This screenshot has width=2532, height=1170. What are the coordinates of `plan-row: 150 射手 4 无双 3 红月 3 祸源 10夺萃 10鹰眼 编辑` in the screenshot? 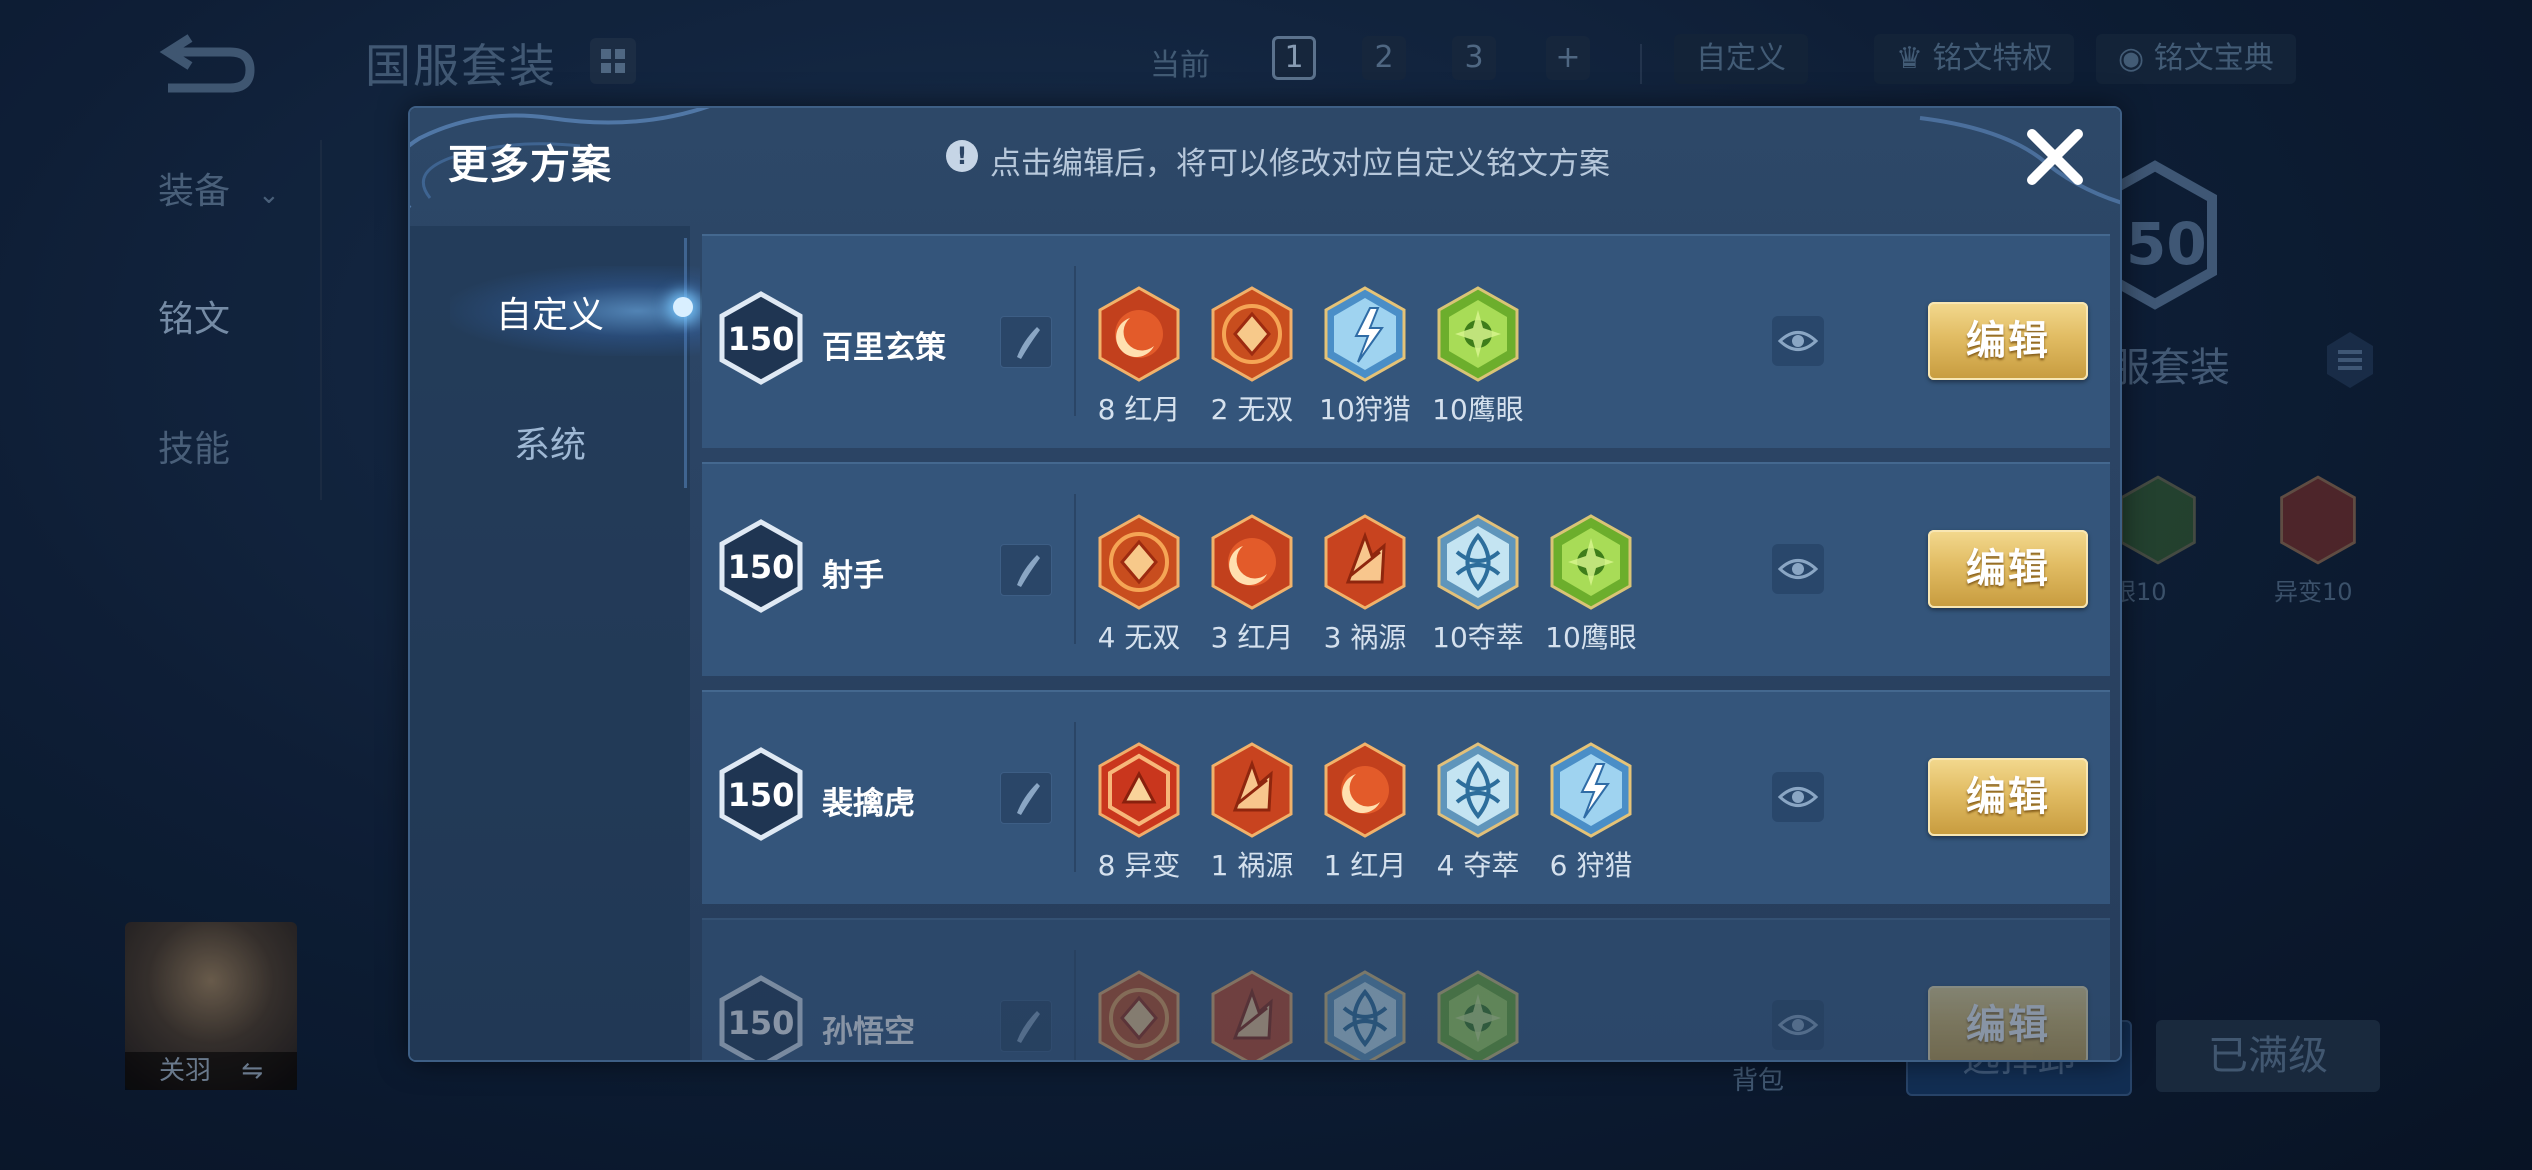 It's located at (1406, 569).